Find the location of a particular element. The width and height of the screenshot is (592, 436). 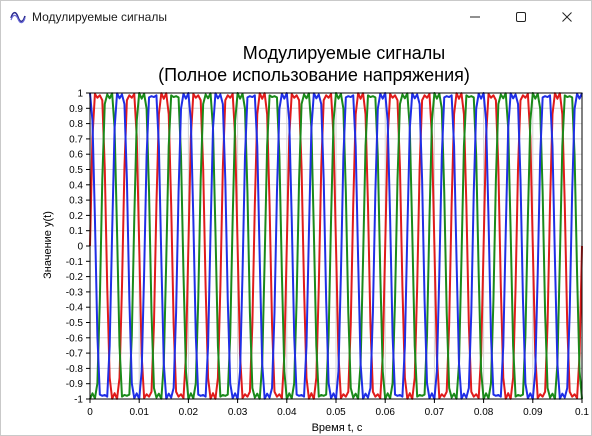

x-tick-label: 0.05 is located at coordinates (336, 412).